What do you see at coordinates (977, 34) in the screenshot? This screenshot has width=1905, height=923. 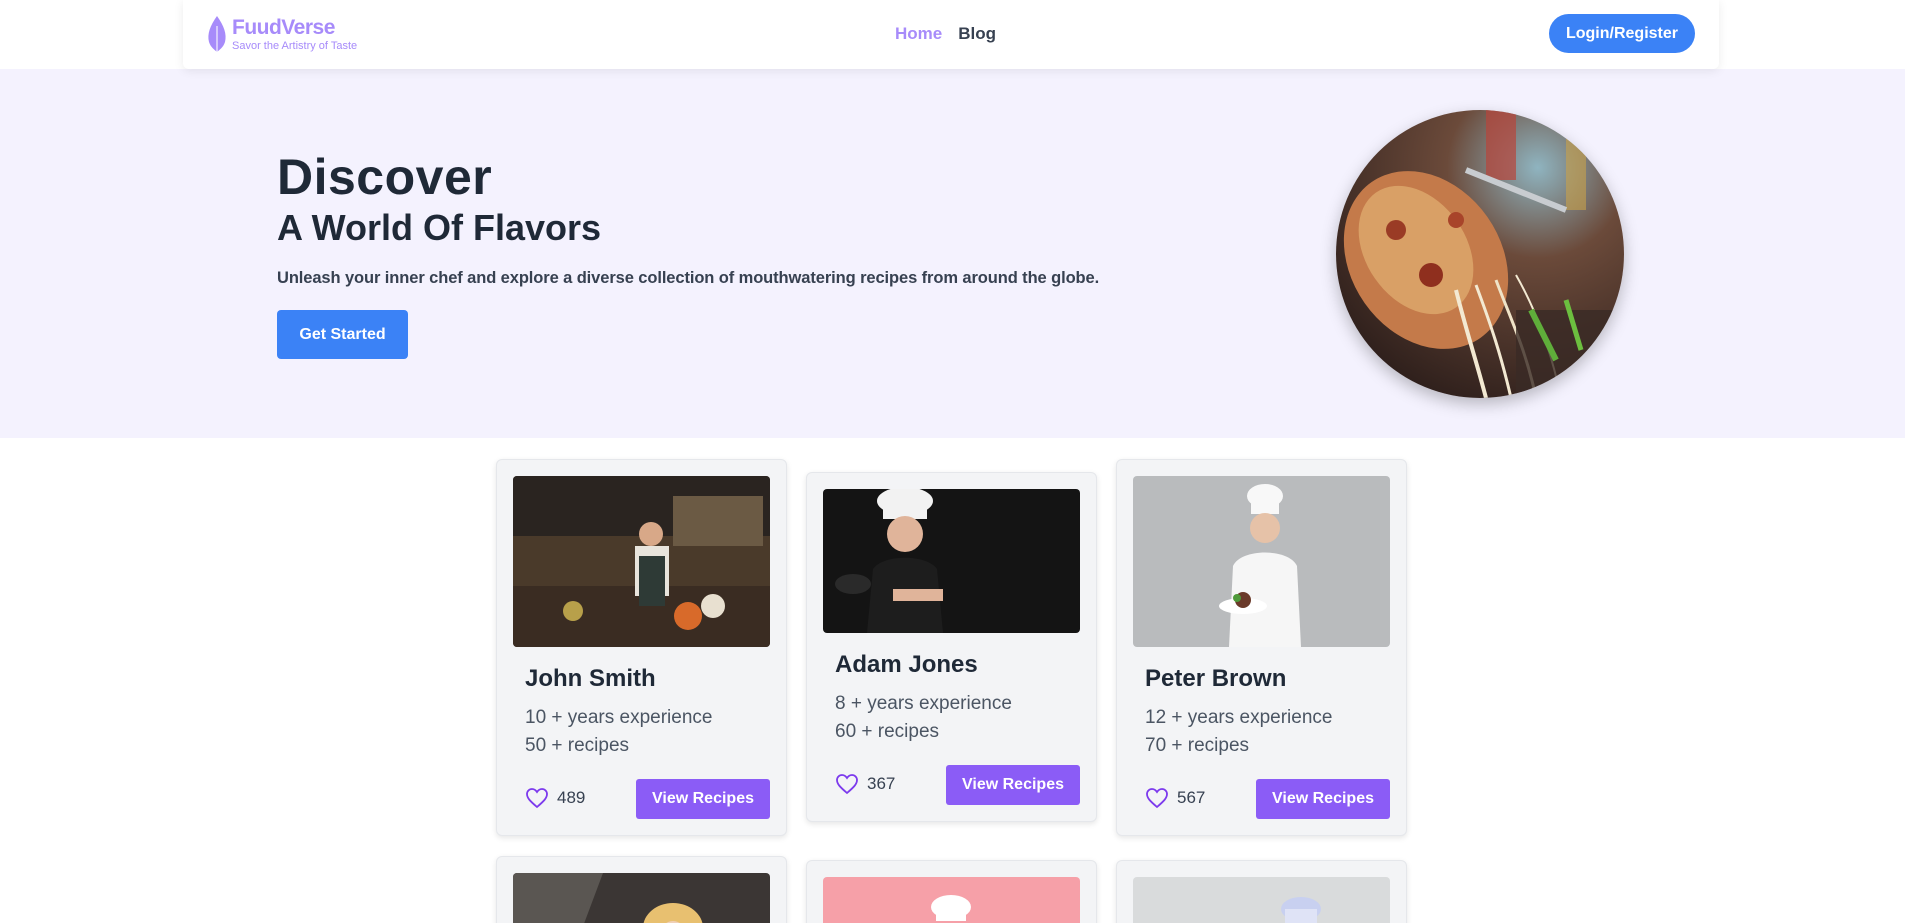 I see `nav-blog-link: Blog` at bounding box center [977, 34].